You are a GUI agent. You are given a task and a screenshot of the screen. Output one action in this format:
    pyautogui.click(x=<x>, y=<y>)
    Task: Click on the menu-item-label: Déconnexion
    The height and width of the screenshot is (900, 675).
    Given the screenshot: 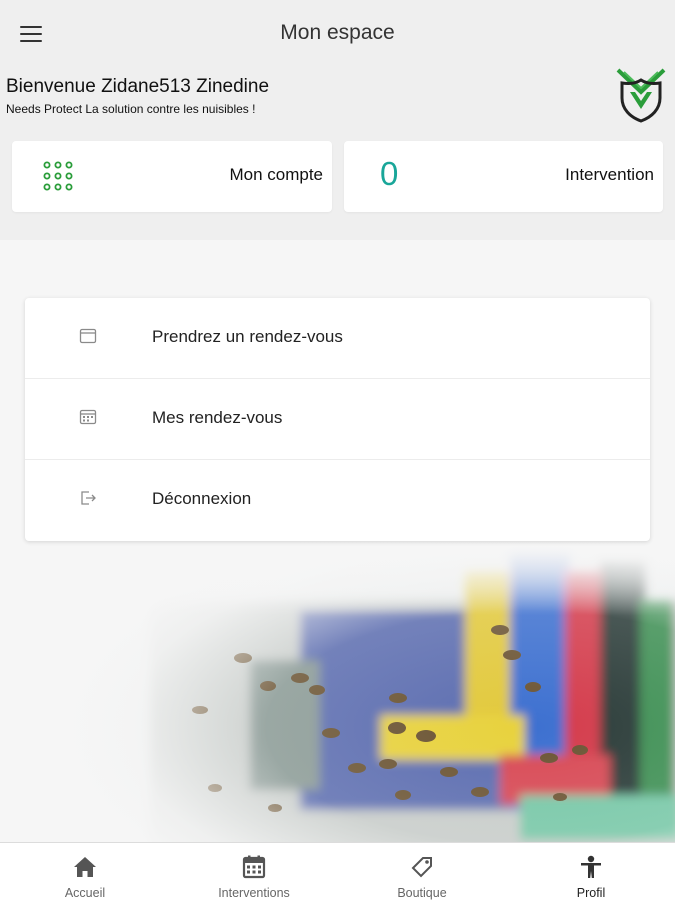 What is the action you would take?
    pyautogui.click(x=202, y=498)
    